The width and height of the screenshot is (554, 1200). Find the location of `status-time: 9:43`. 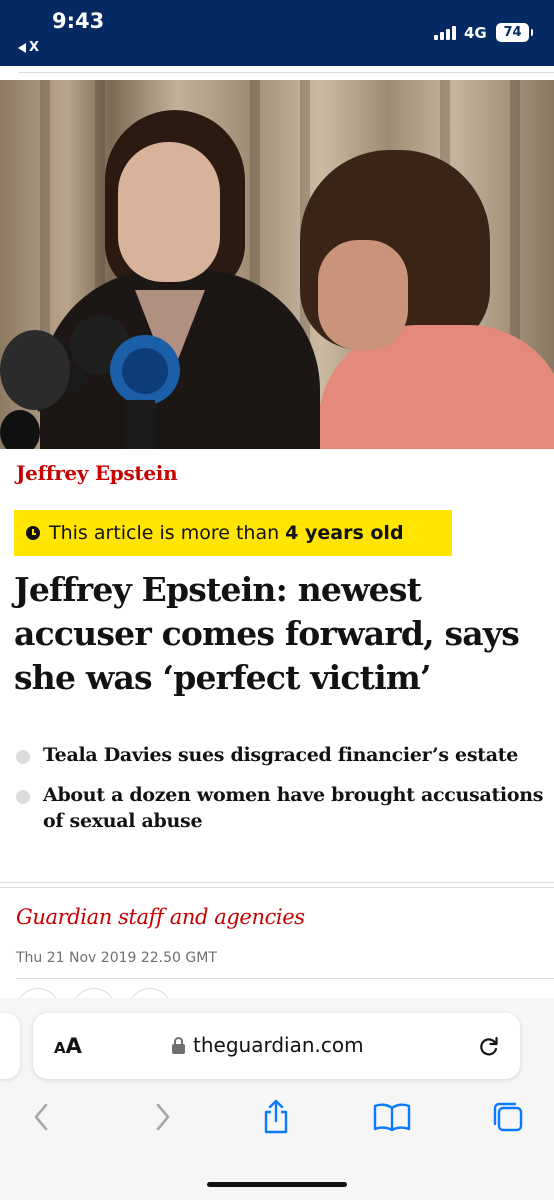

status-time: 9:43 is located at coordinates (78, 21).